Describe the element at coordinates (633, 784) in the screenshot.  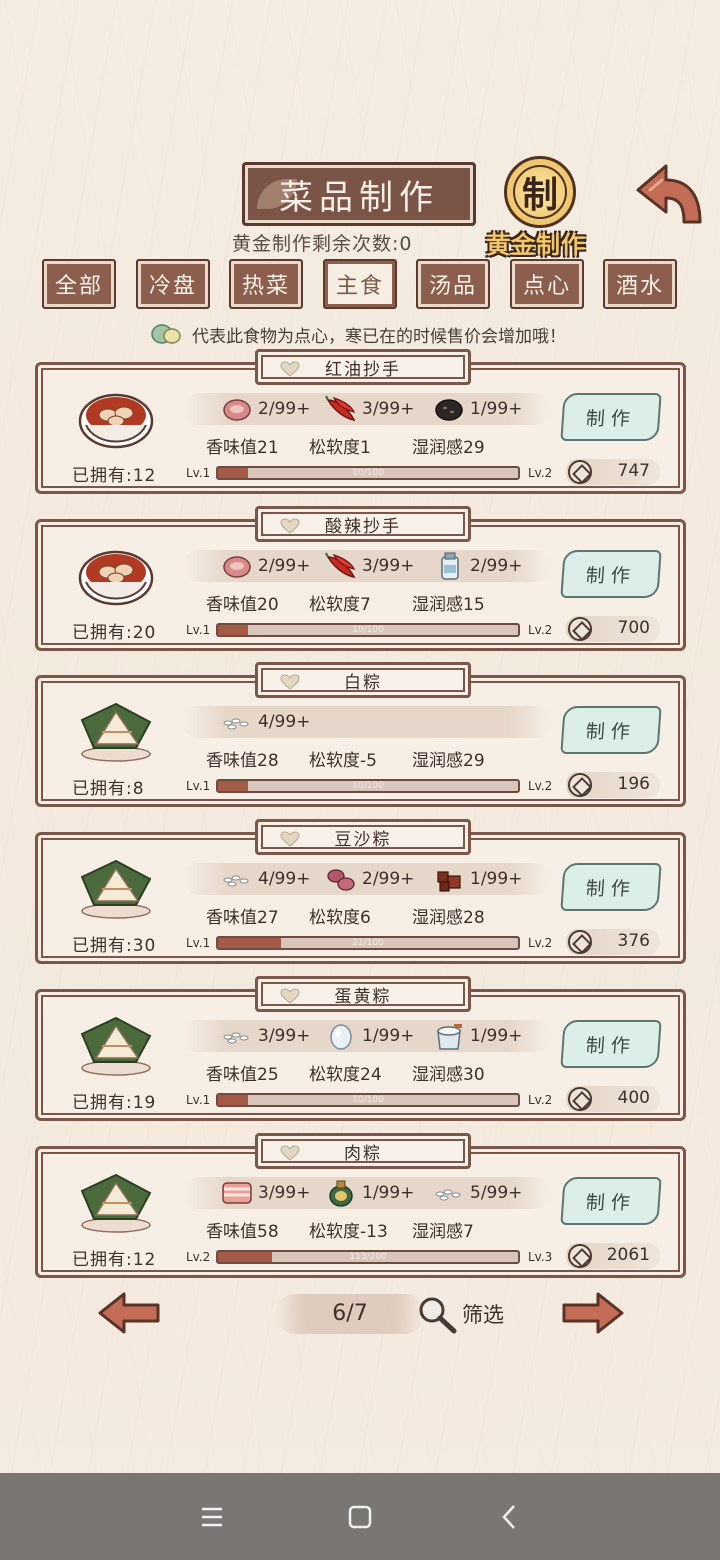
I see `price-value: 196` at that location.